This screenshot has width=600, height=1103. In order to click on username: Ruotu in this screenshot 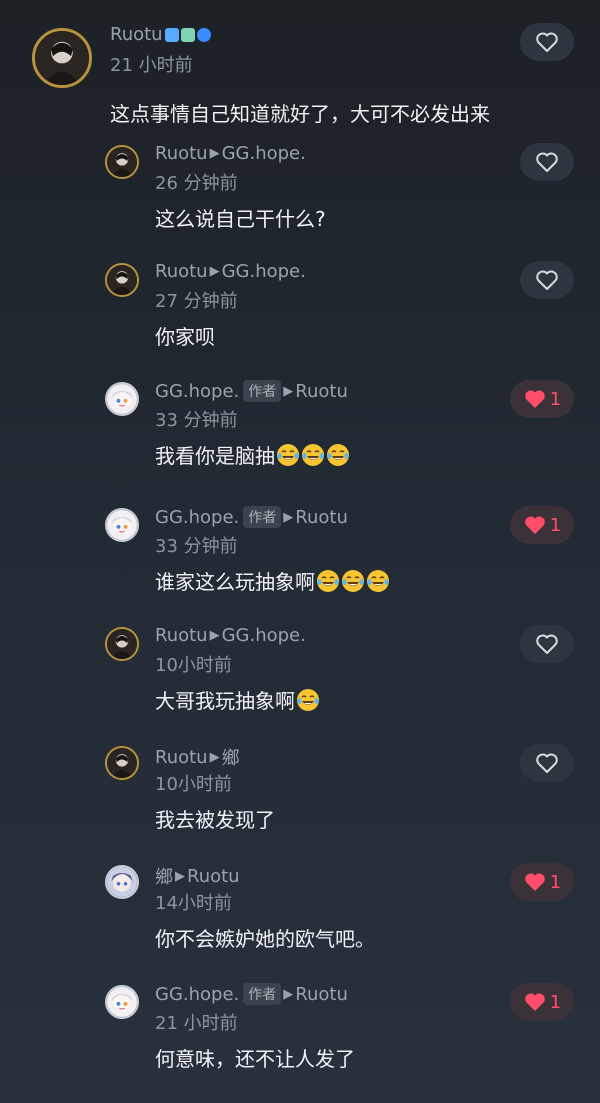, I will do `click(160, 34)`.